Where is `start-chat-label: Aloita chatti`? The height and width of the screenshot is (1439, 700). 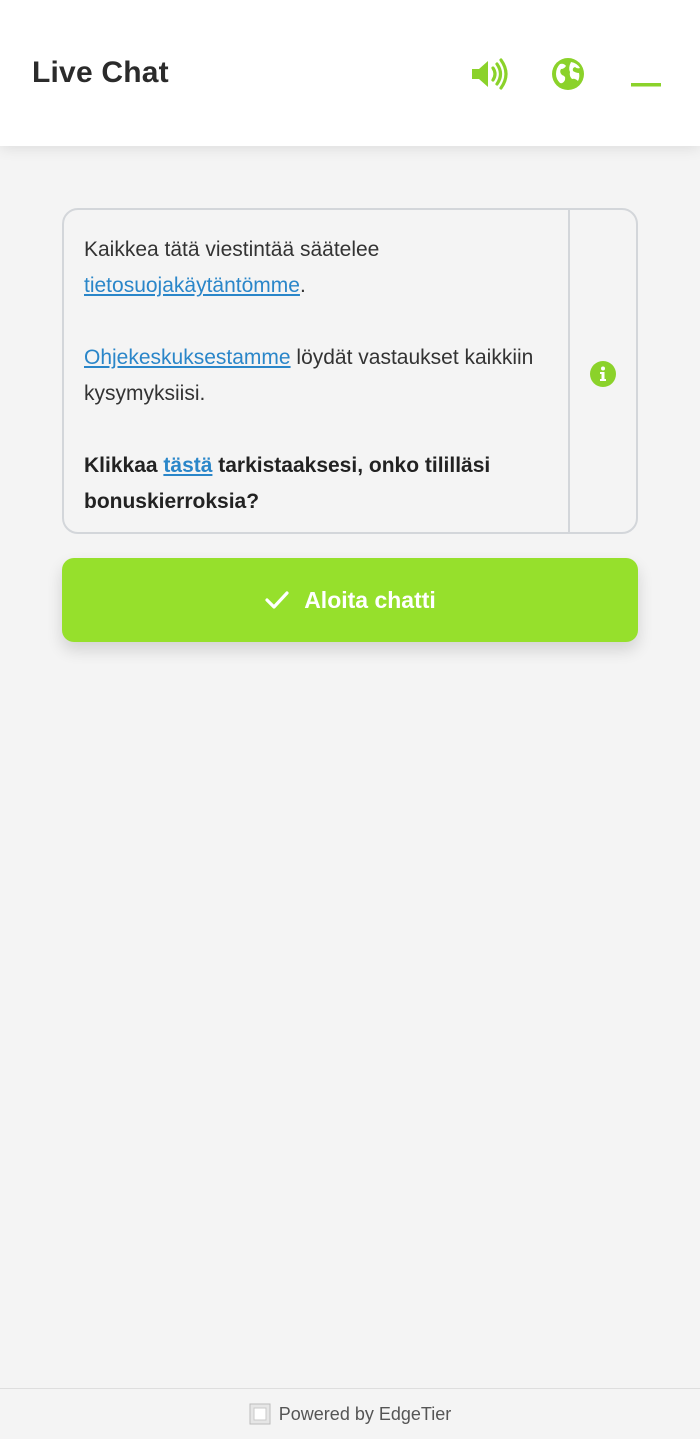
start-chat-label: Aloita chatti is located at coordinates (370, 599).